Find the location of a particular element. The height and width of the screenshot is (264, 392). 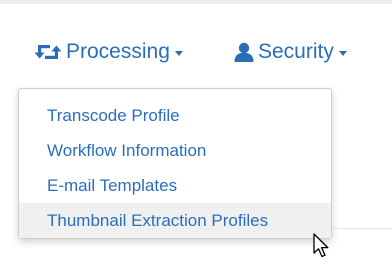

top-border is located at coordinates (196, 2).